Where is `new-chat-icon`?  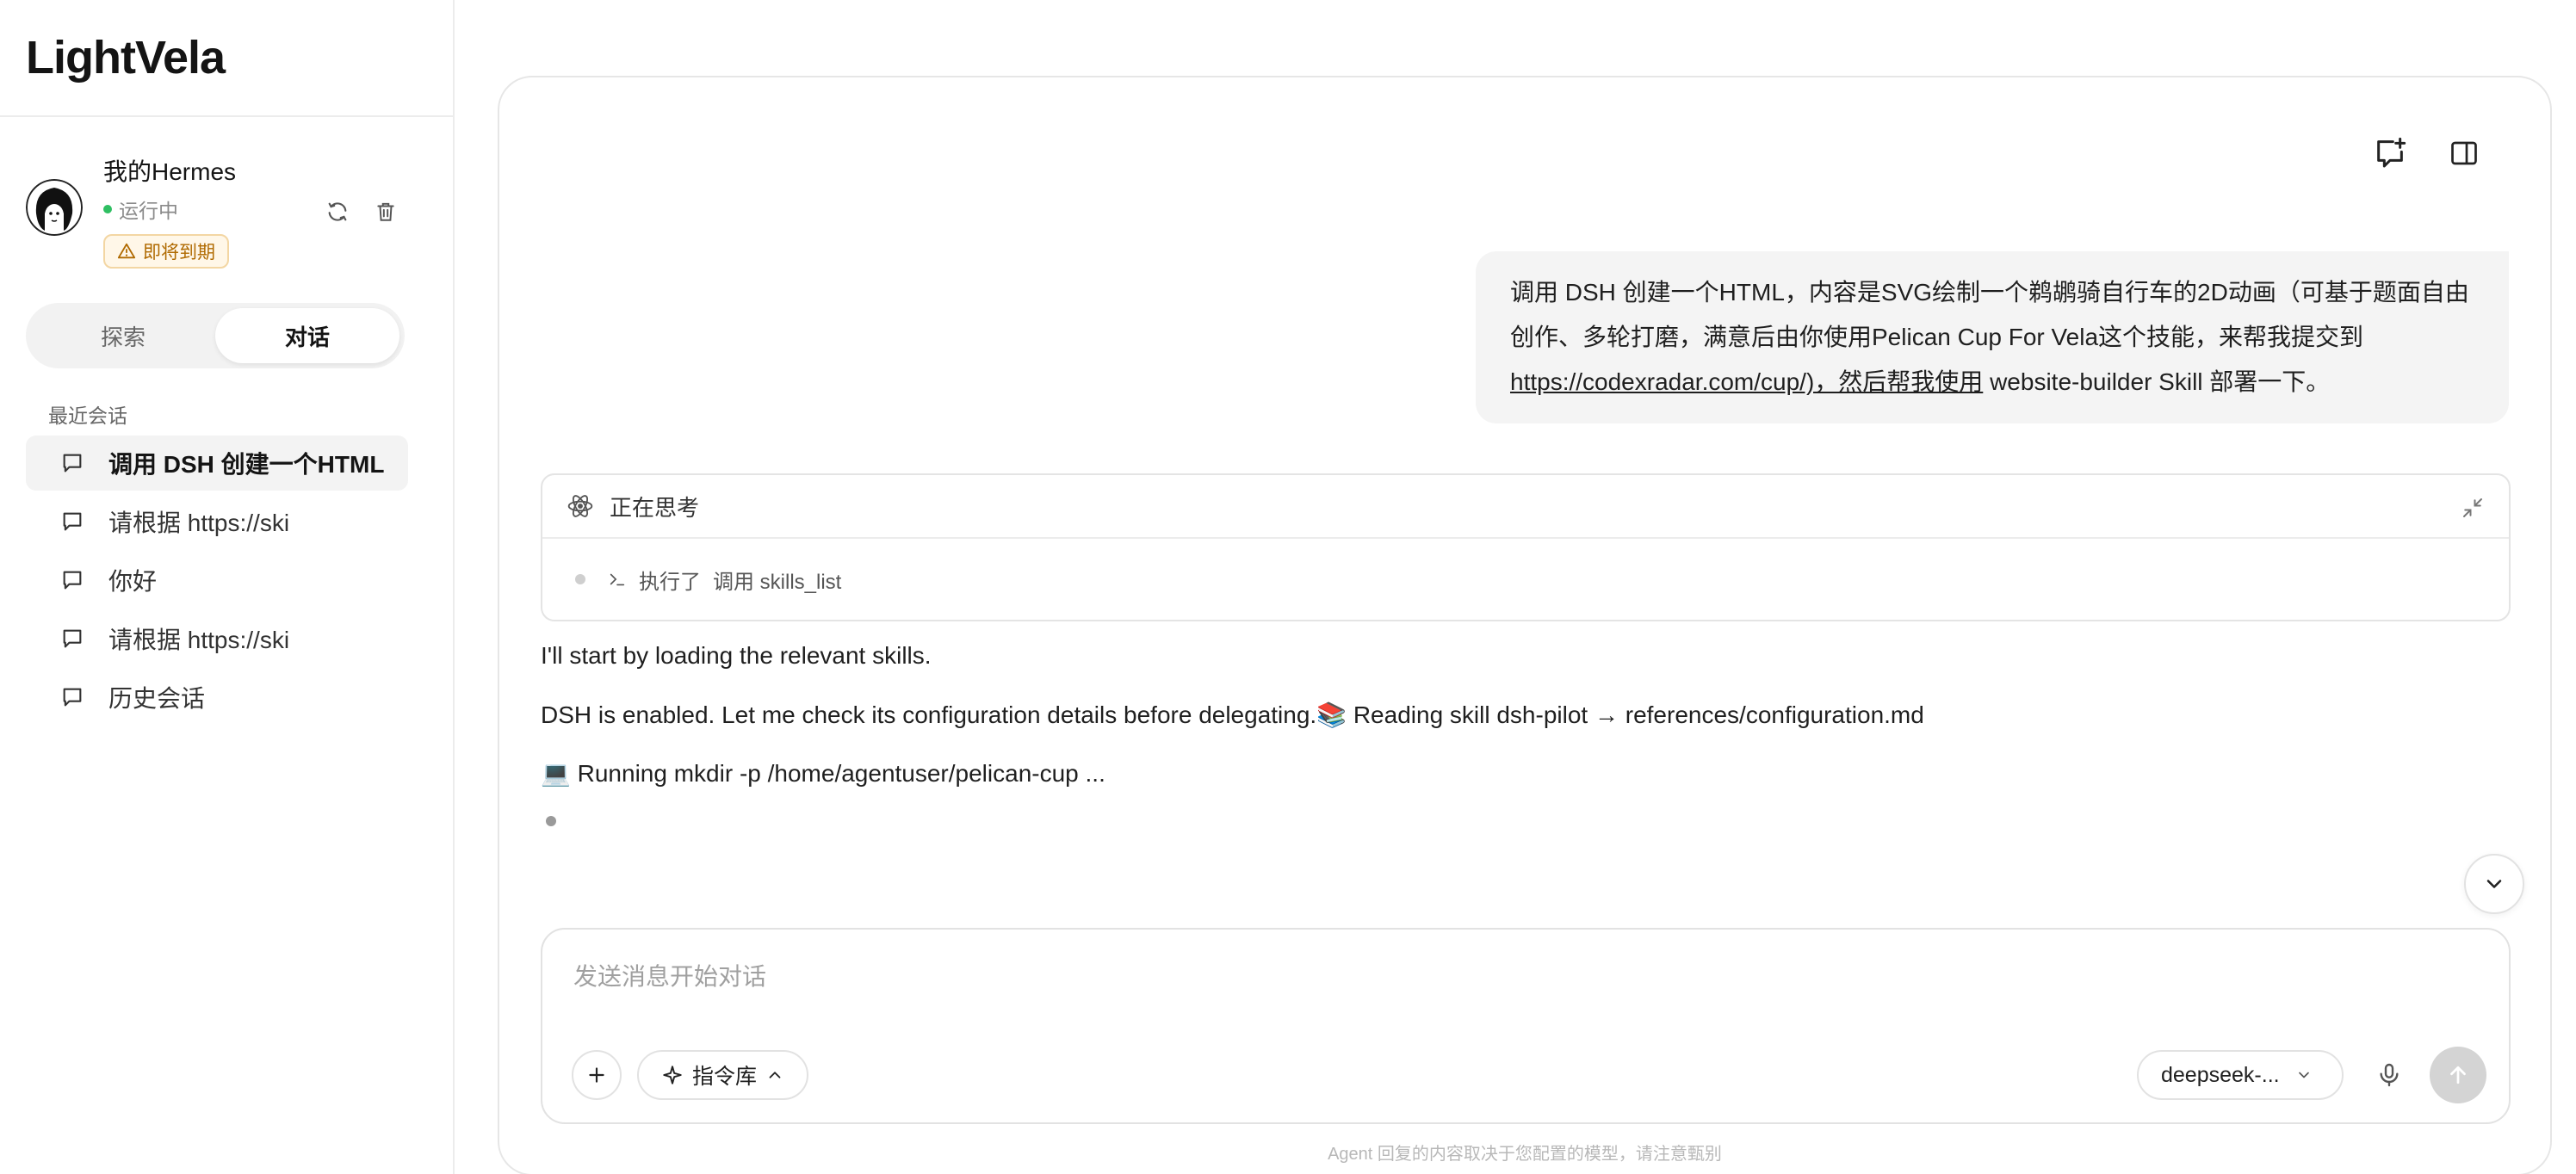 new-chat-icon is located at coordinates (2391, 152).